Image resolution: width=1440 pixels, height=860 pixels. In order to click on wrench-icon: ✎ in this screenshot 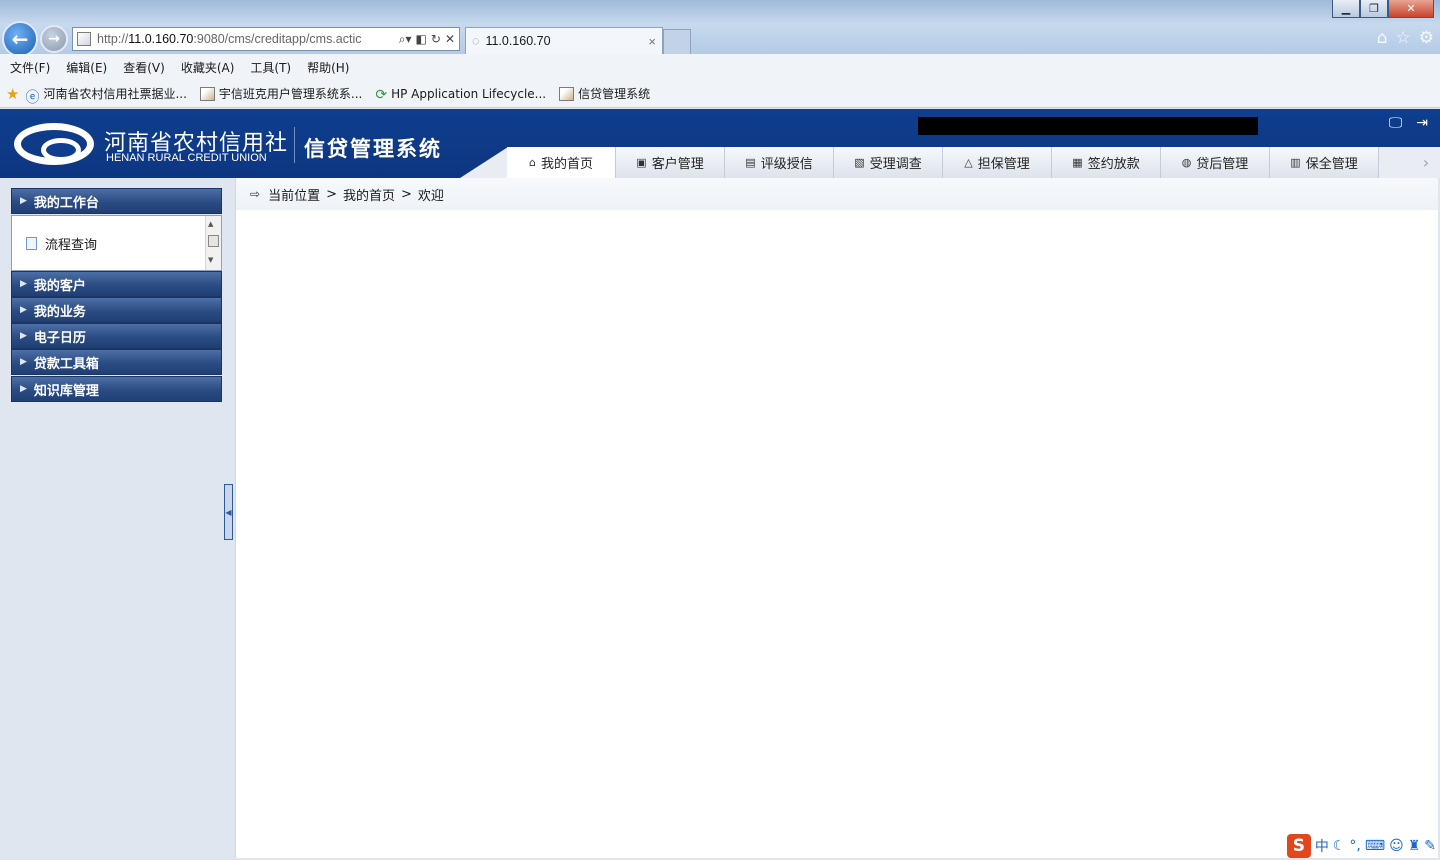, I will do `click(1430, 846)`.